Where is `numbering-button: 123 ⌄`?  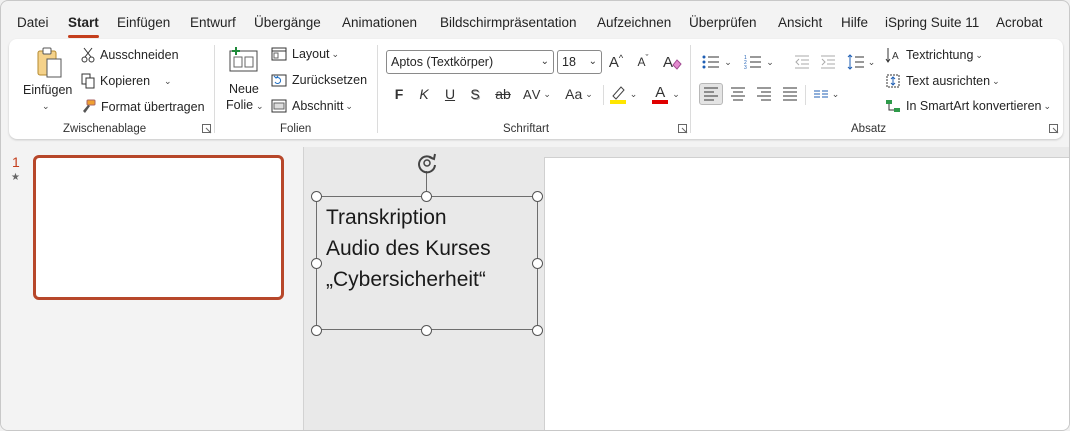
numbering-button: 123 ⌄ is located at coordinates (759, 62).